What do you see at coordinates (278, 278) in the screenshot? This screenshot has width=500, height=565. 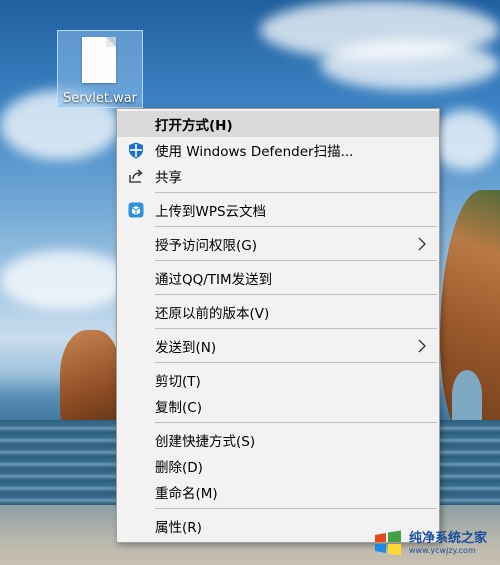 I see `menu-item-send-via-qq-tim: 通过QQ/TIM发送到` at bounding box center [278, 278].